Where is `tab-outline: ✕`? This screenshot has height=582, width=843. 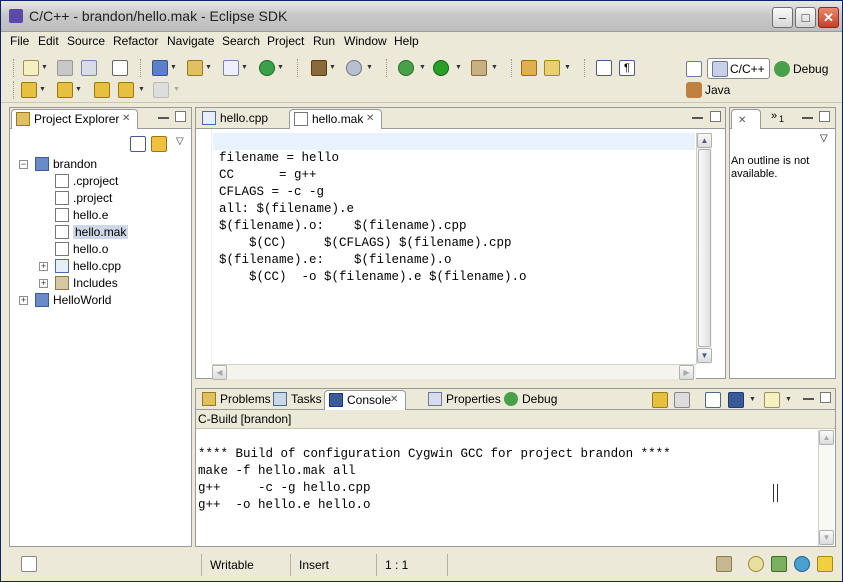
tab-outline: ✕ is located at coordinates (746, 119).